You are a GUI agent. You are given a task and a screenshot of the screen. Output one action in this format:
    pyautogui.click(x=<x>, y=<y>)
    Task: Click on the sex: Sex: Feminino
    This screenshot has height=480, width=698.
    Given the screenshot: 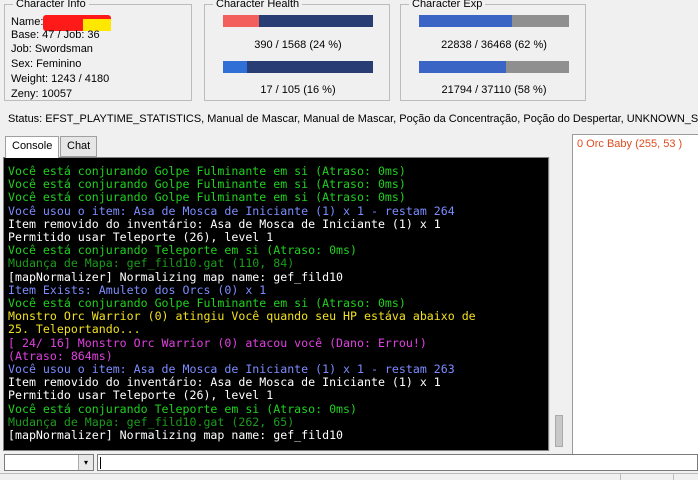 What is the action you would take?
    pyautogui.click(x=46, y=64)
    